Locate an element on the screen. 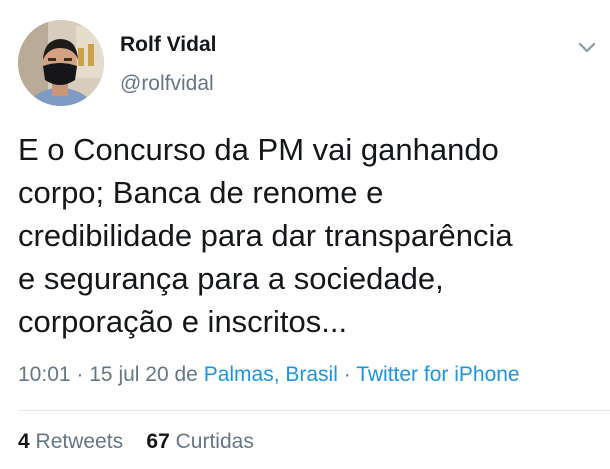 The width and height of the screenshot is (610, 469). tweet-location-link: Palmas, Brasil is located at coordinates (271, 374).